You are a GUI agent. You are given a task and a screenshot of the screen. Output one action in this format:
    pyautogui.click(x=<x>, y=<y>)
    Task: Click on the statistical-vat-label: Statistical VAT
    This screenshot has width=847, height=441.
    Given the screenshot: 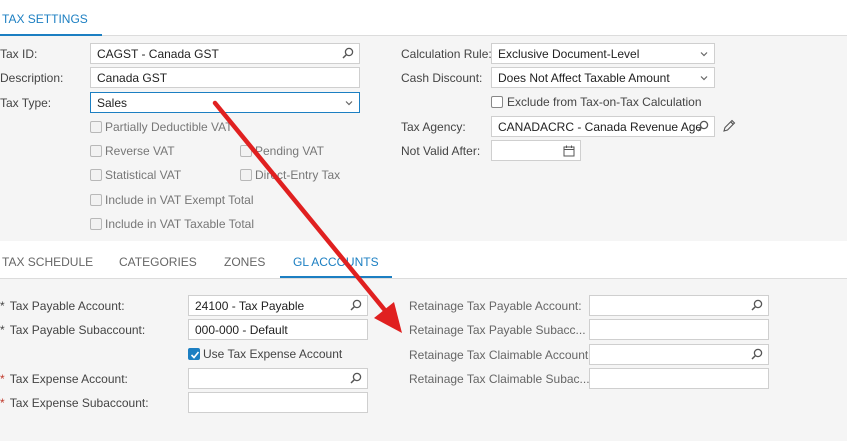 What is the action you would take?
    pyautogui.click(x=143, y=175)
    